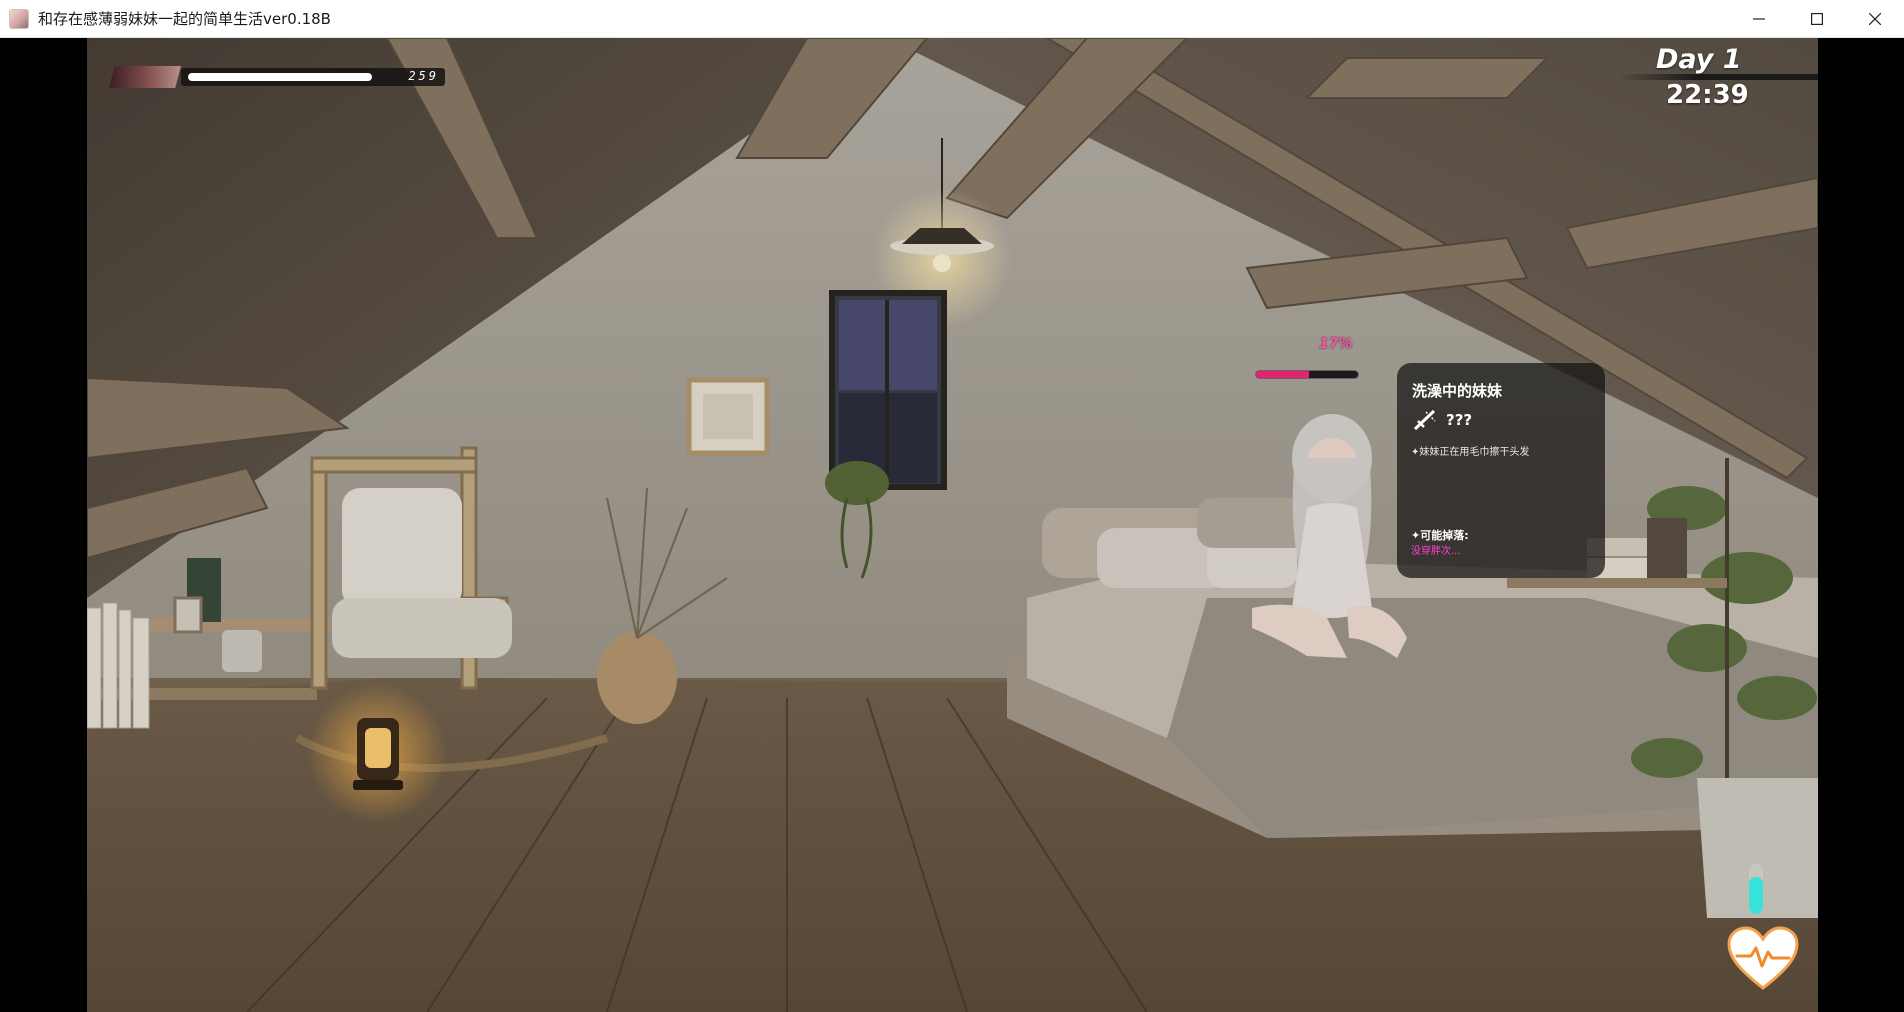 Image resolution: width=1904 pixels, height=1012 pixels. I want to click on energy-track: 259, so click(313, 77).